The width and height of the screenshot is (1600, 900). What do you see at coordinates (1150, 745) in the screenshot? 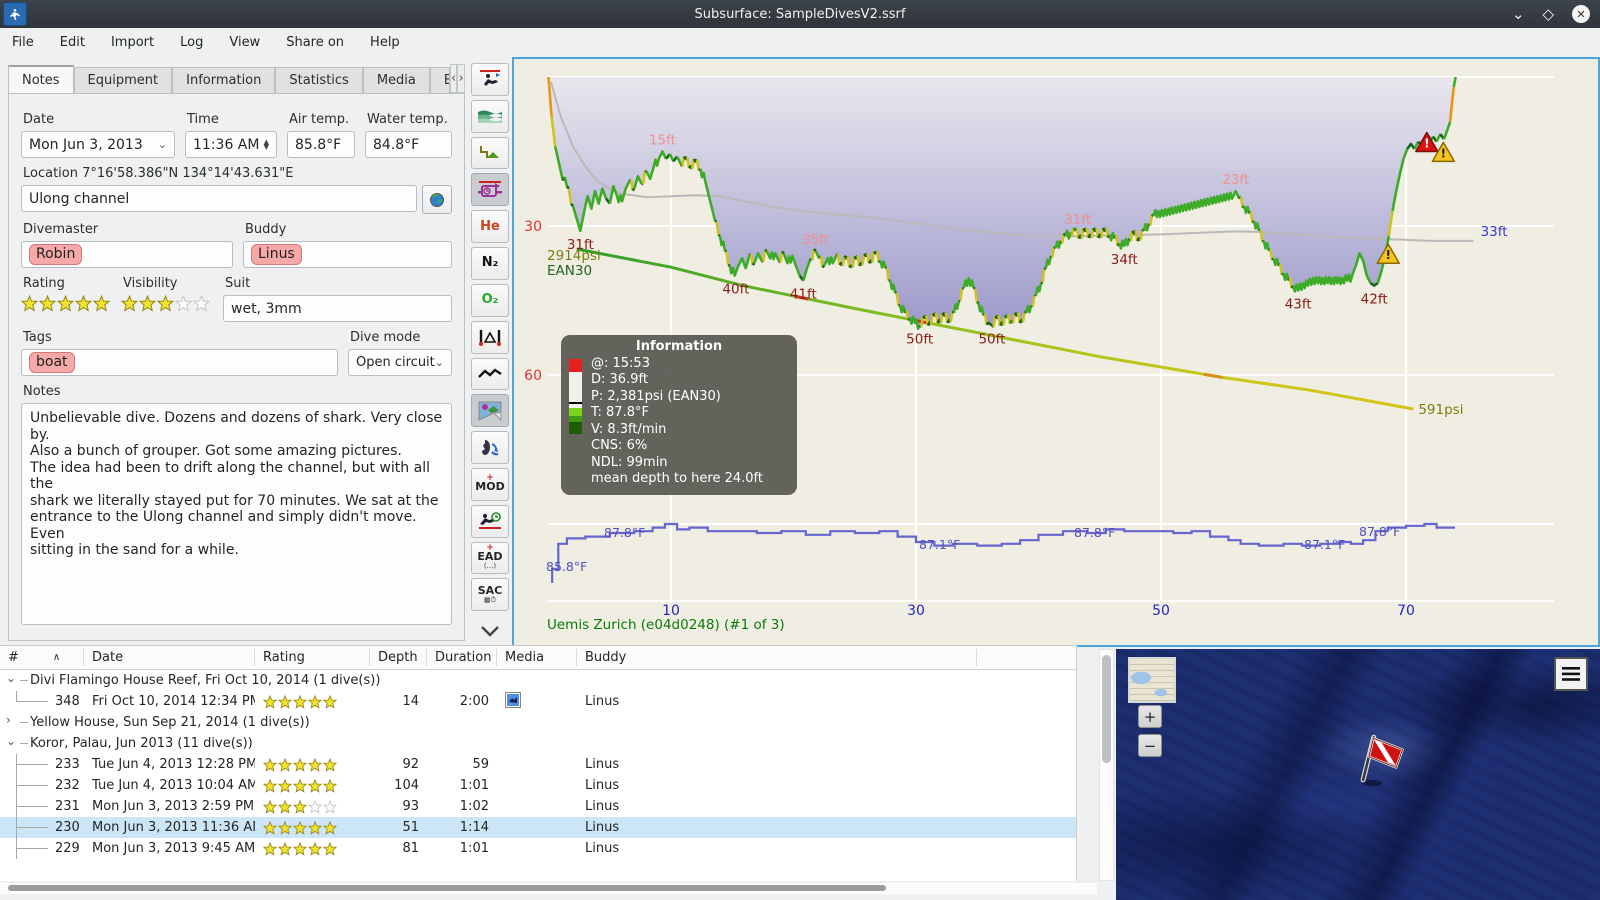
I see `map-zoom-out-button: −` at bounding box center [1150, 745].